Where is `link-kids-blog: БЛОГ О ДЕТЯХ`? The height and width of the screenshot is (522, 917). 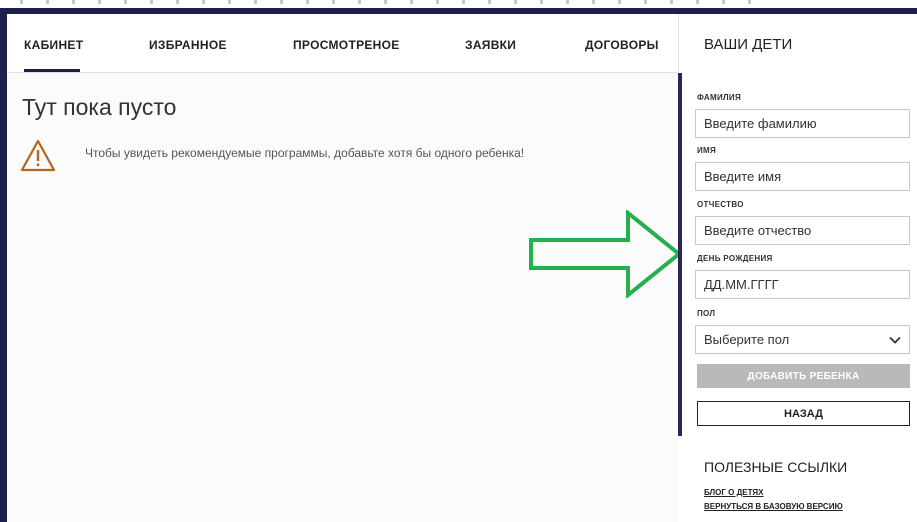 link-kids-blog: БЛОГ О ДЕТЯХ is located at coordinates (734, 492).